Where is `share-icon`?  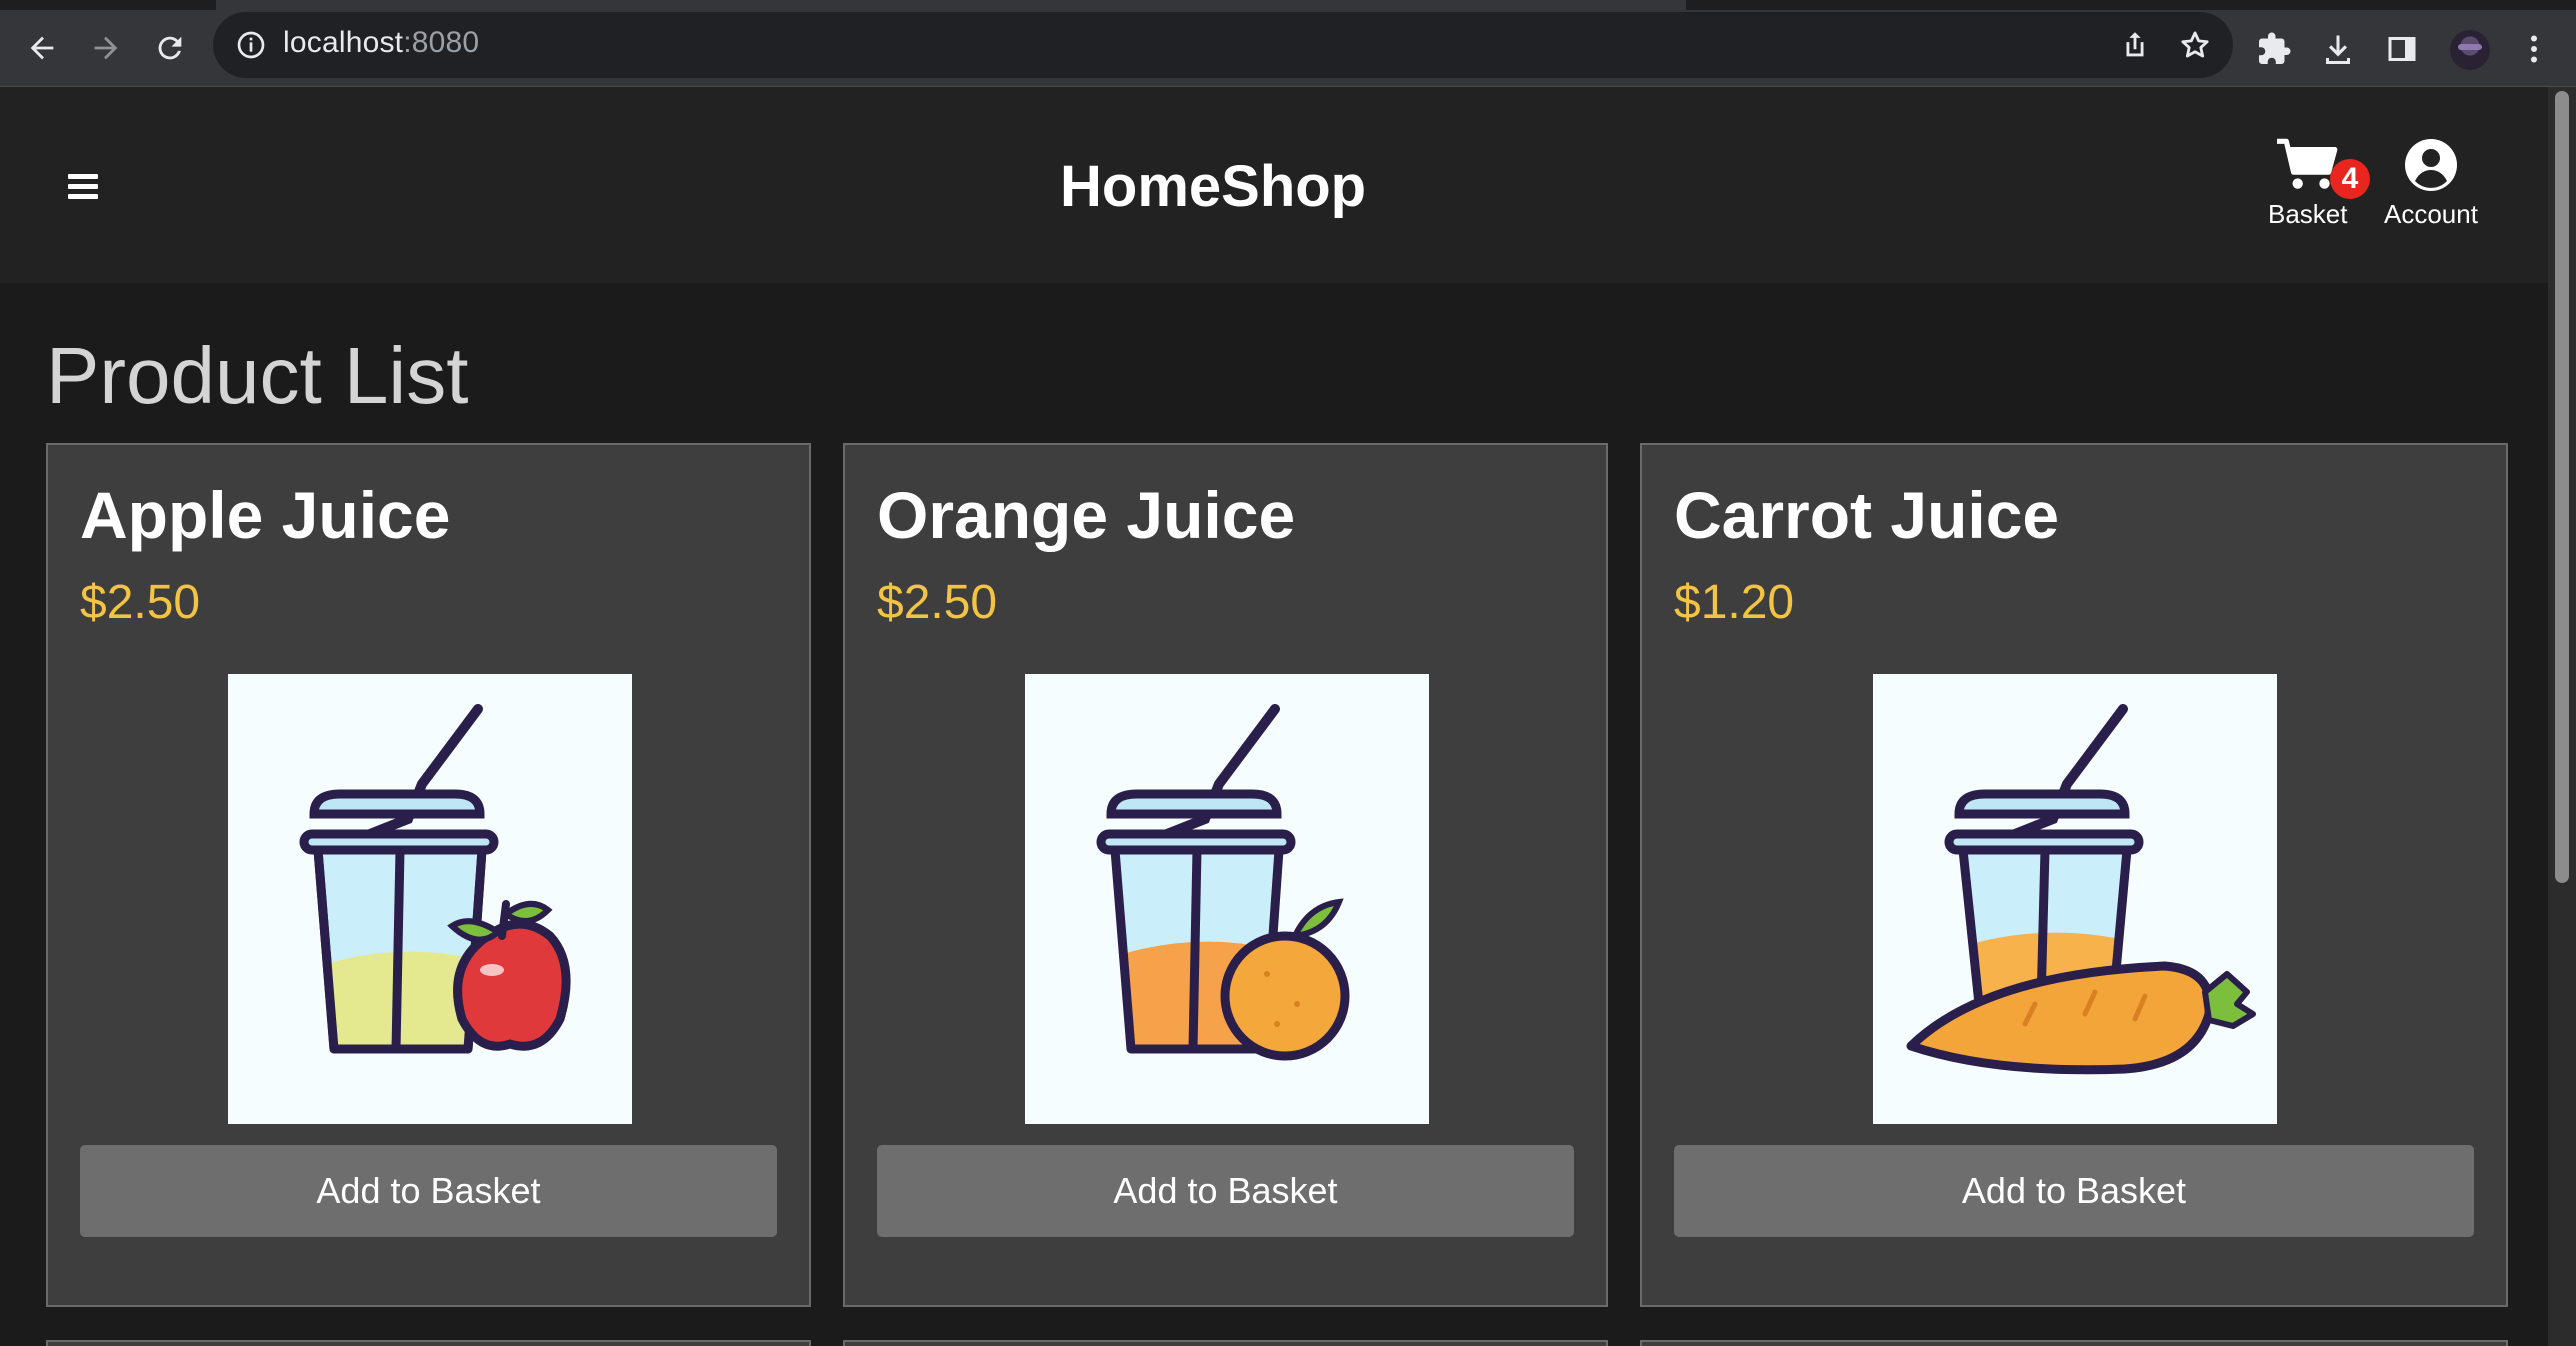
share-icon is located at coordinates (2135, 45).